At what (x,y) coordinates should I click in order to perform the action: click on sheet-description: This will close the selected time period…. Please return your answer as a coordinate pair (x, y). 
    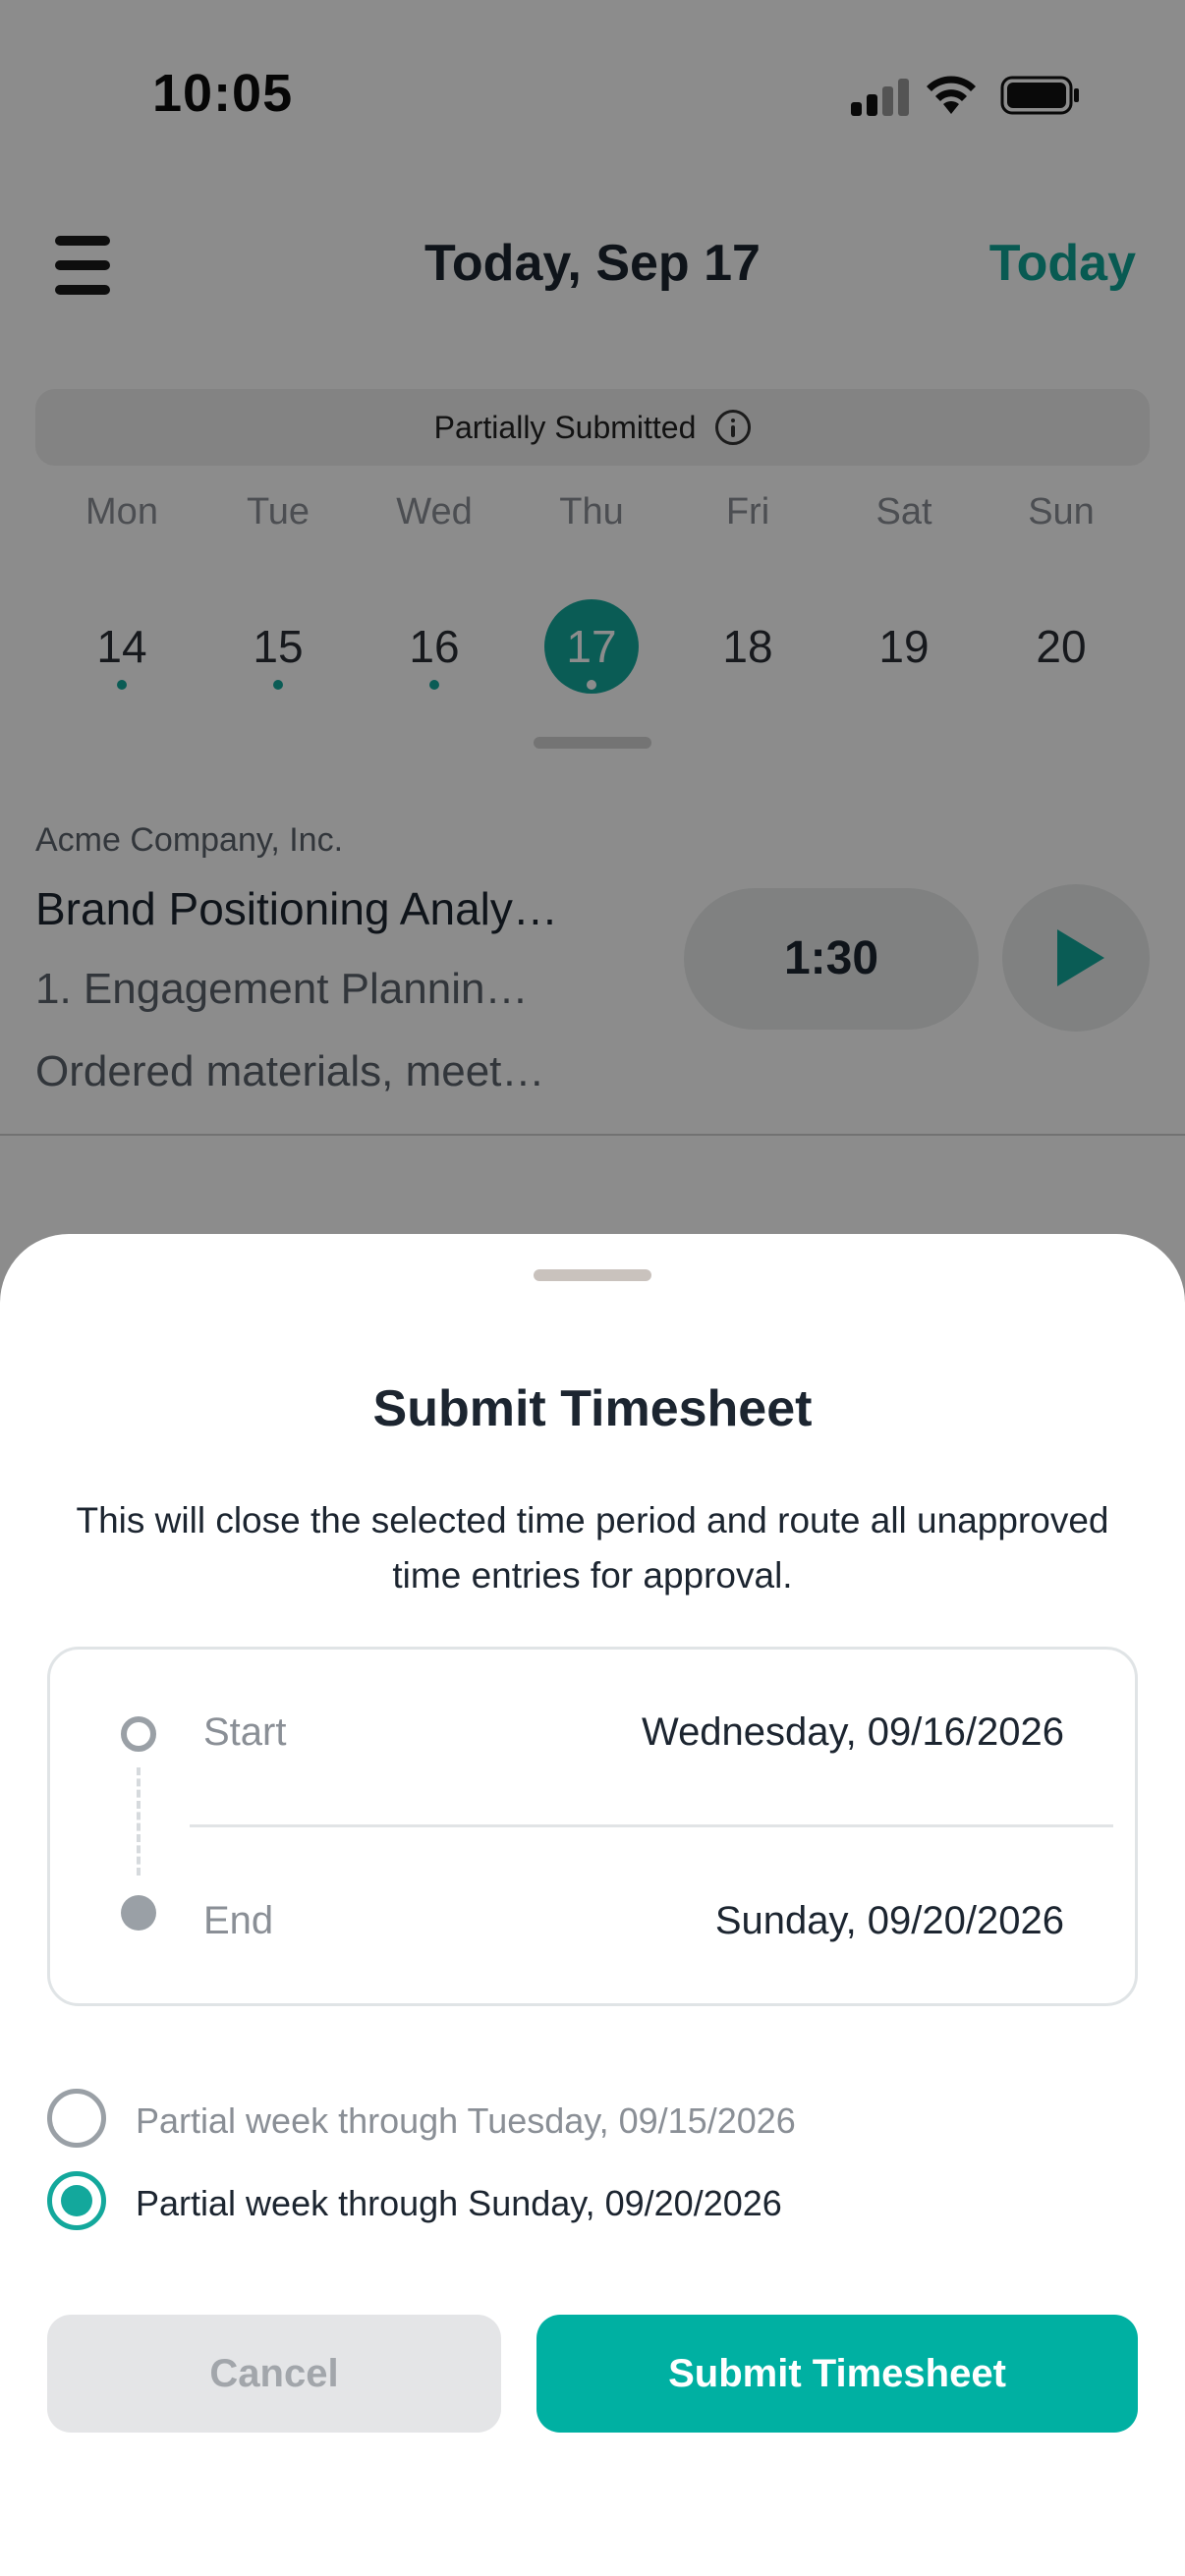
    Looking at the image, I should click on (592, 1548).